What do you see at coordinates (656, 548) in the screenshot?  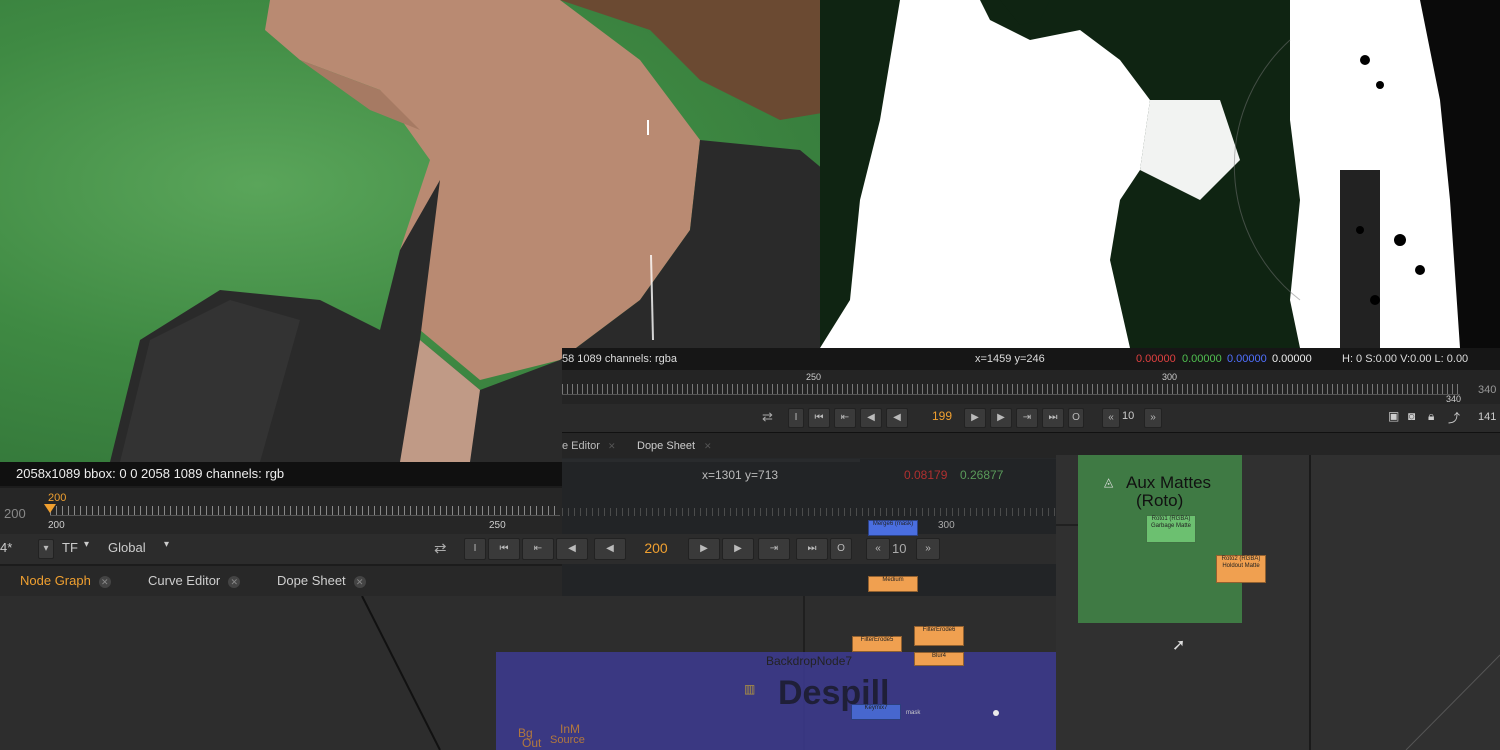 I see `current-frame-field: 200` at bounding box center [656, 548].